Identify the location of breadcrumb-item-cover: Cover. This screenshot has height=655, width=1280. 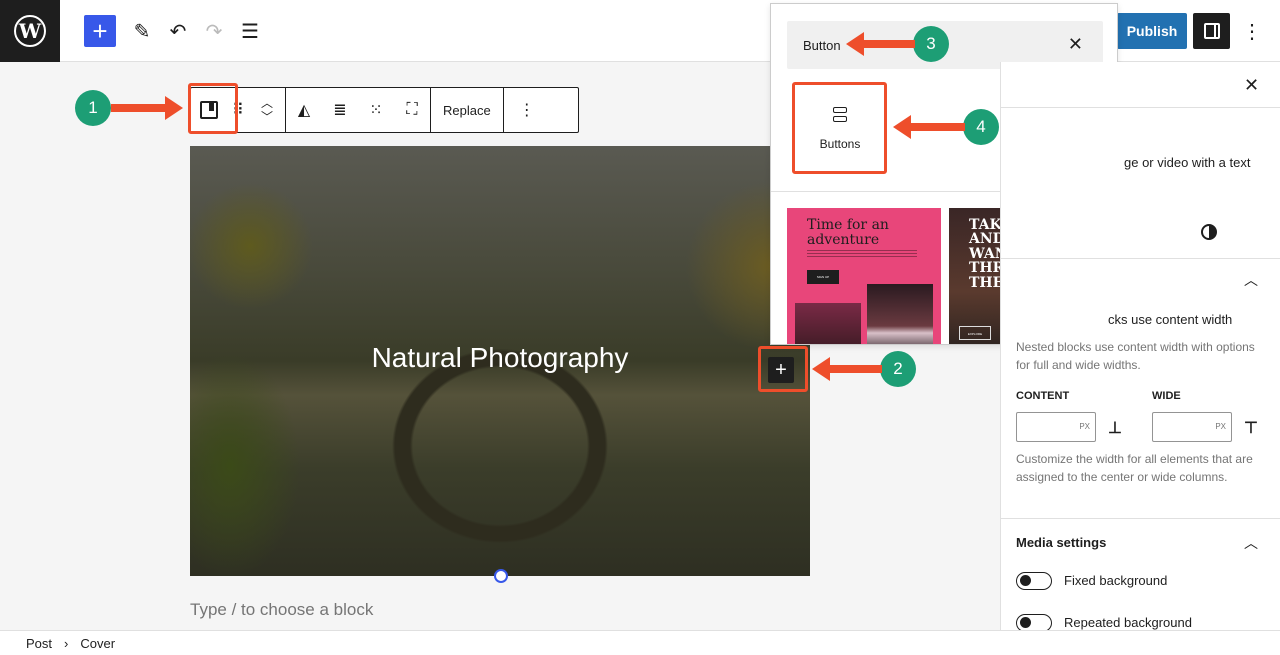
(97, 643).